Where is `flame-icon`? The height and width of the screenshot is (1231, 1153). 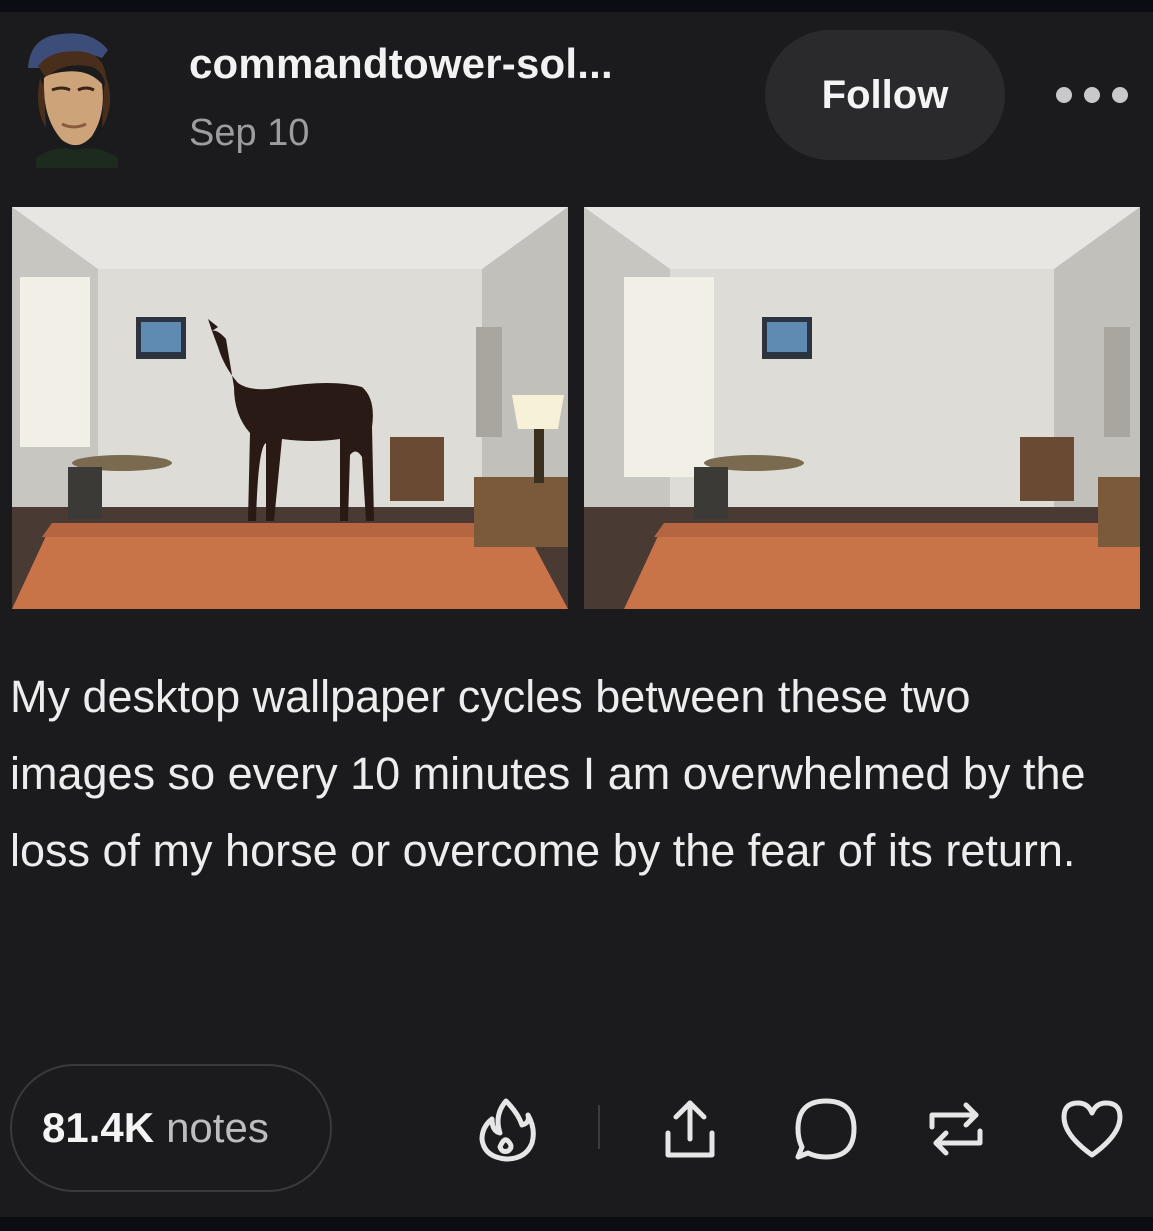 flame-icon is located at coordinates (506, 1129).